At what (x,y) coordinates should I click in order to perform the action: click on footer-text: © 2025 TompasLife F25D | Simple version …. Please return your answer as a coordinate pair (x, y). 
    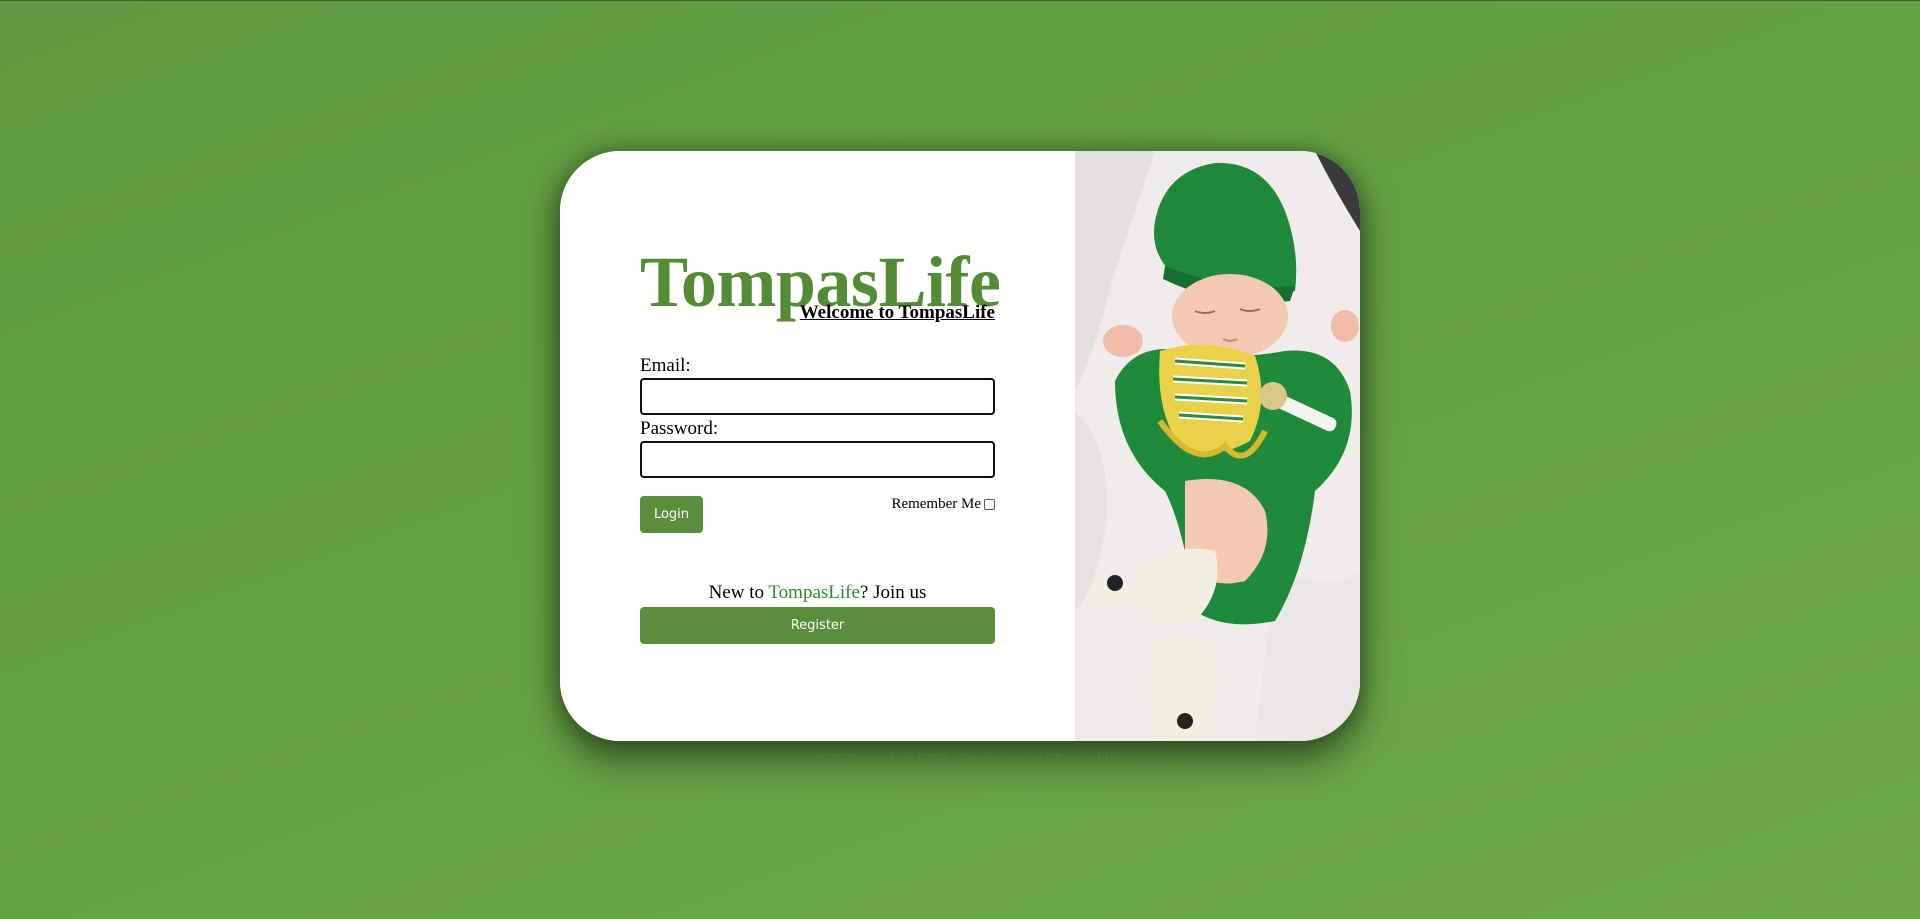
    Looking at the image, I should click on (960, 759).